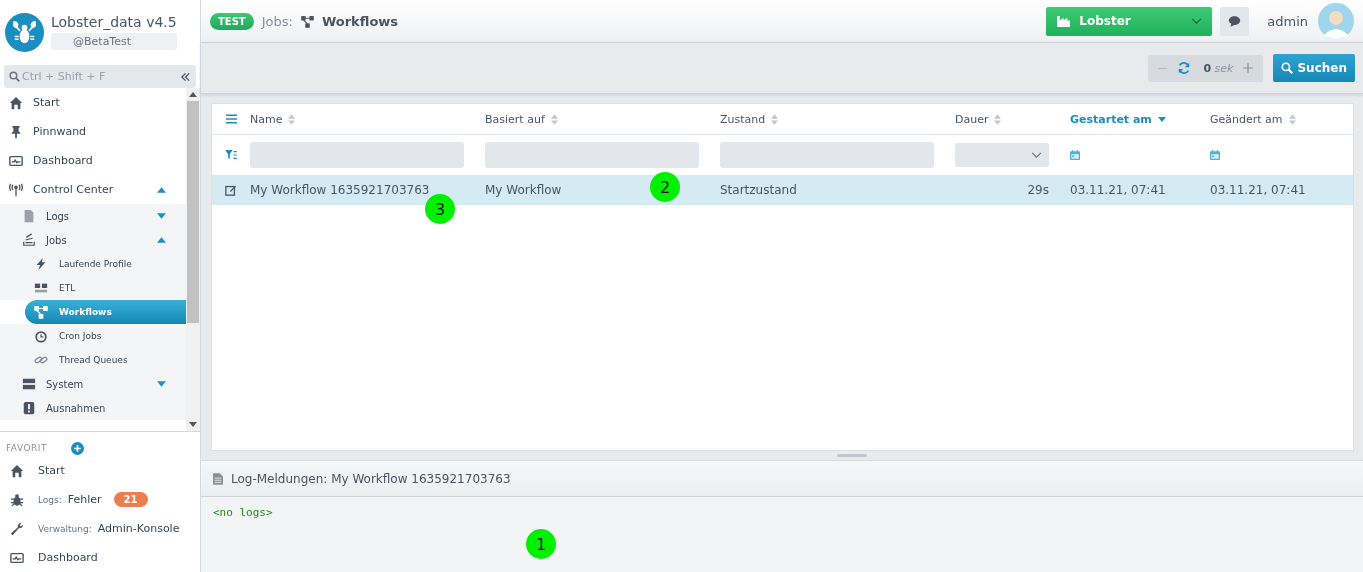  Describe the element at coordinates (24, 32) in the screenshot. I see `lobster-logo-icon` at that location.